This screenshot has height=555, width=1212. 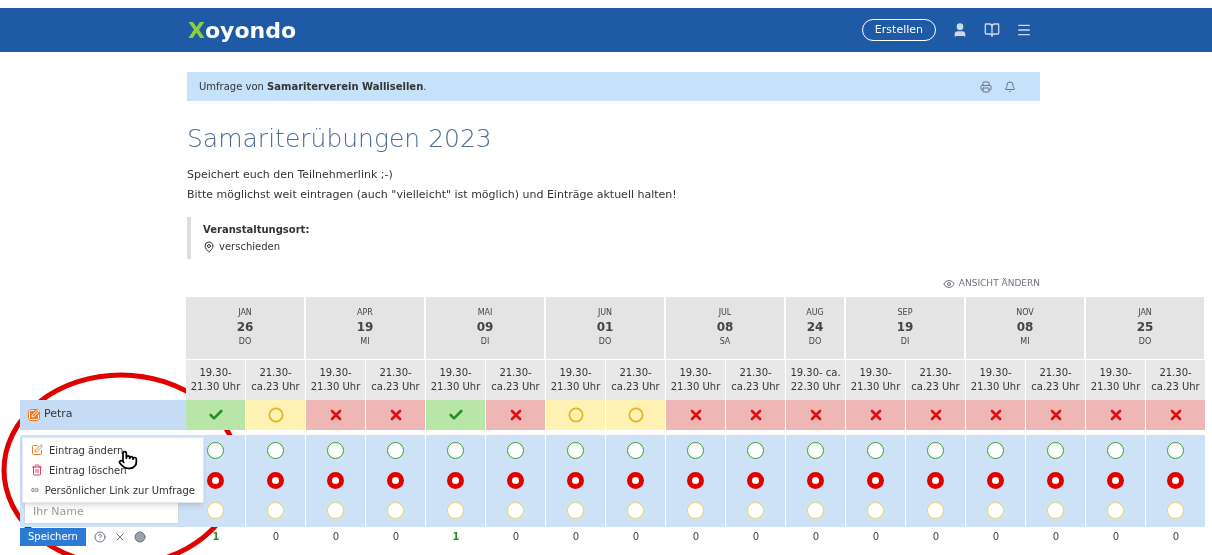 I want to click on weekday-label: MI, so click(x=365, y=342).